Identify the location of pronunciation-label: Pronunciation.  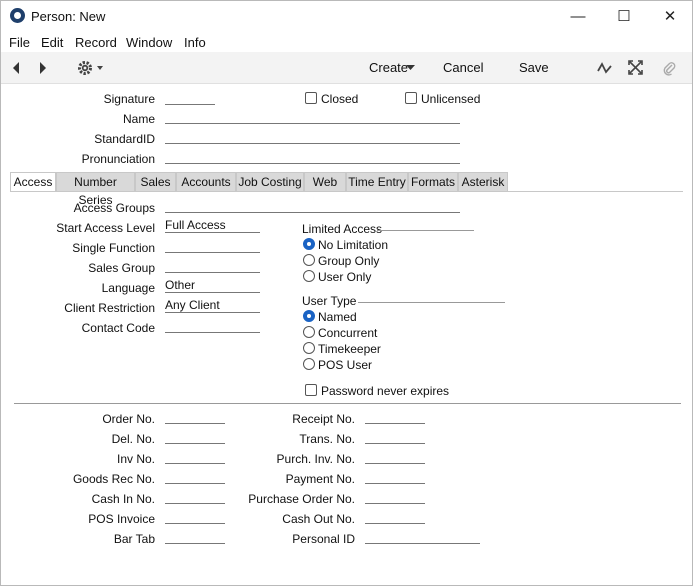
(118, 159).